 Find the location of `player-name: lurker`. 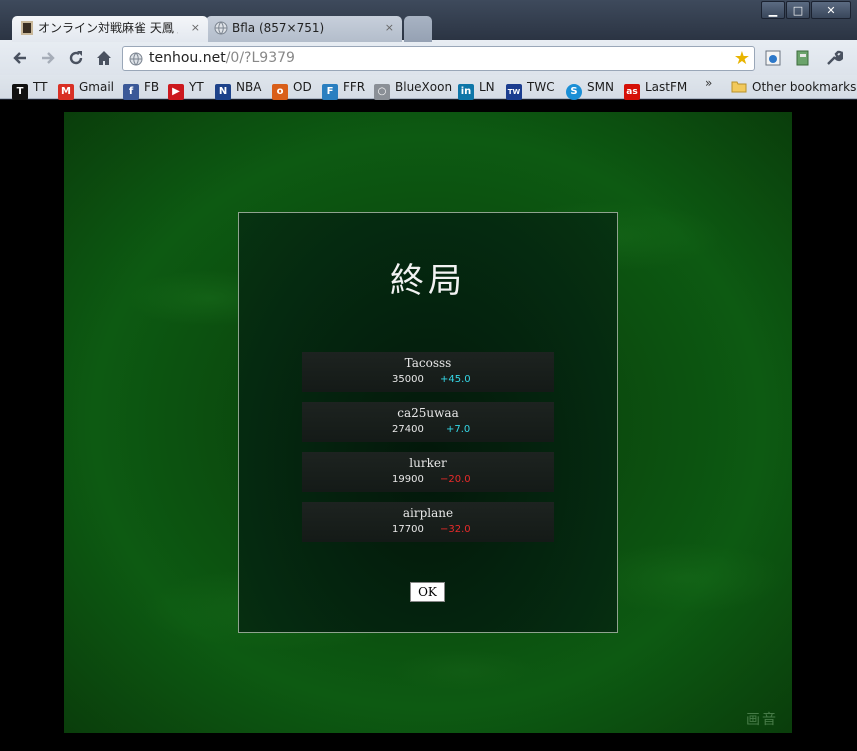

player-name: lurker is located at coordinates (428, 463).